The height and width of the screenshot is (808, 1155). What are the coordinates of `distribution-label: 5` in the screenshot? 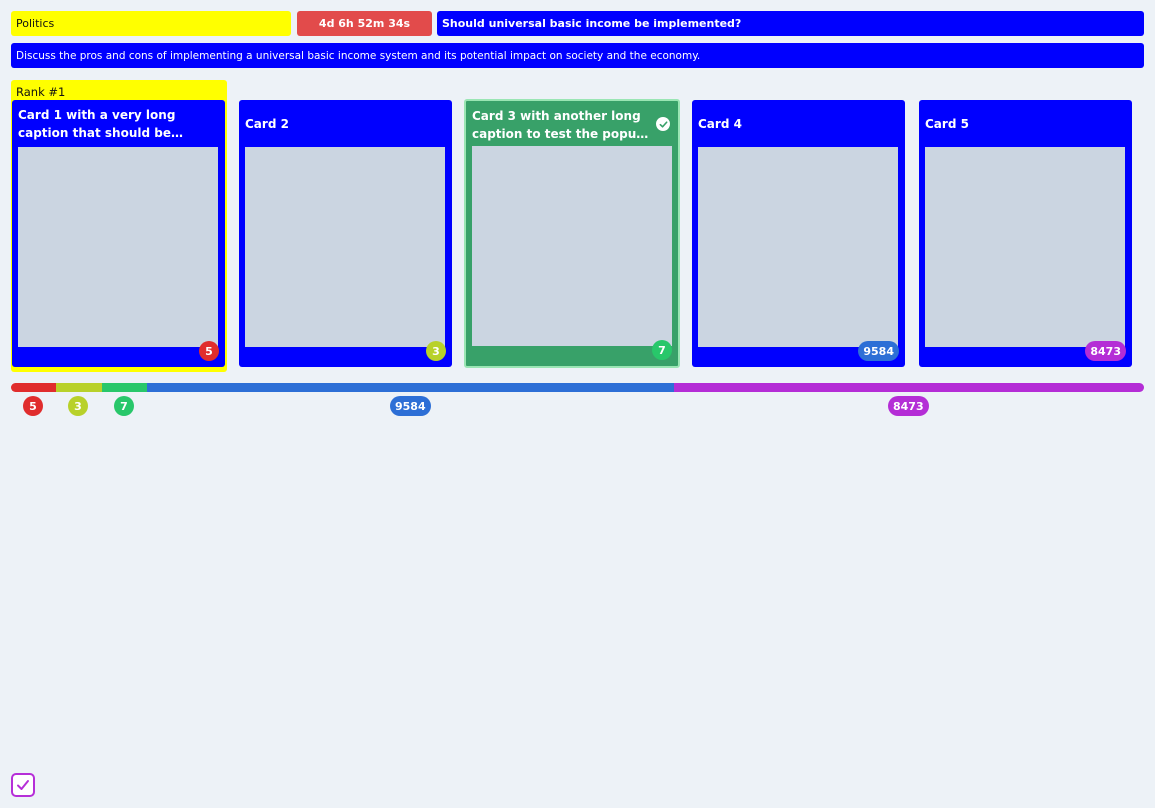 It's located at (33, 406).